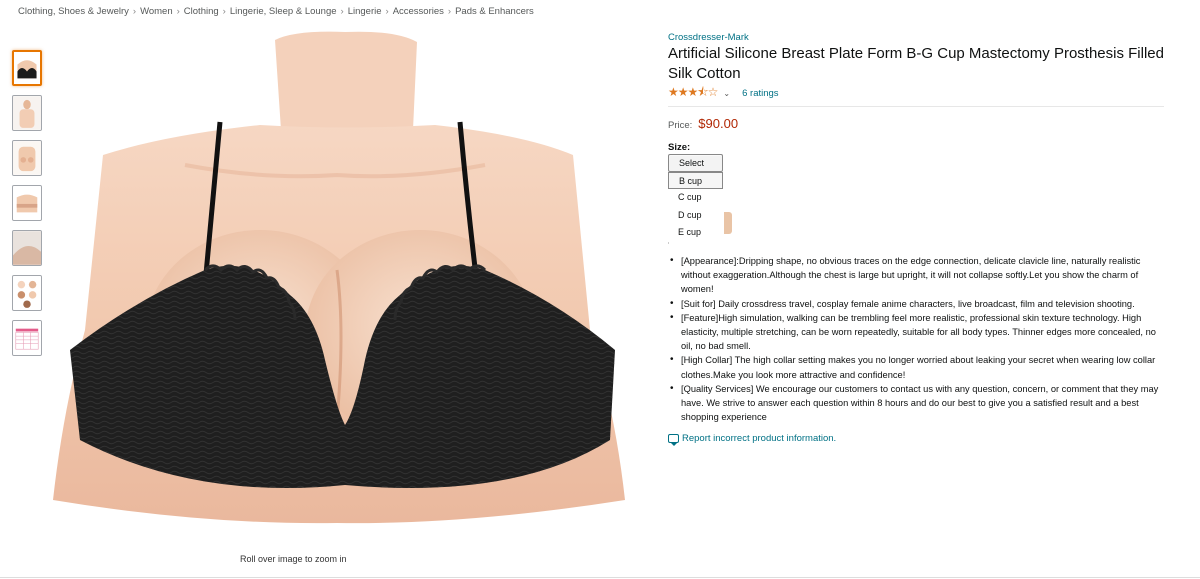 The width and height of the screenshot is (1200, 579). Describe the element at coordinates (916, 106) in the screenshot. I see `divider` at that location.